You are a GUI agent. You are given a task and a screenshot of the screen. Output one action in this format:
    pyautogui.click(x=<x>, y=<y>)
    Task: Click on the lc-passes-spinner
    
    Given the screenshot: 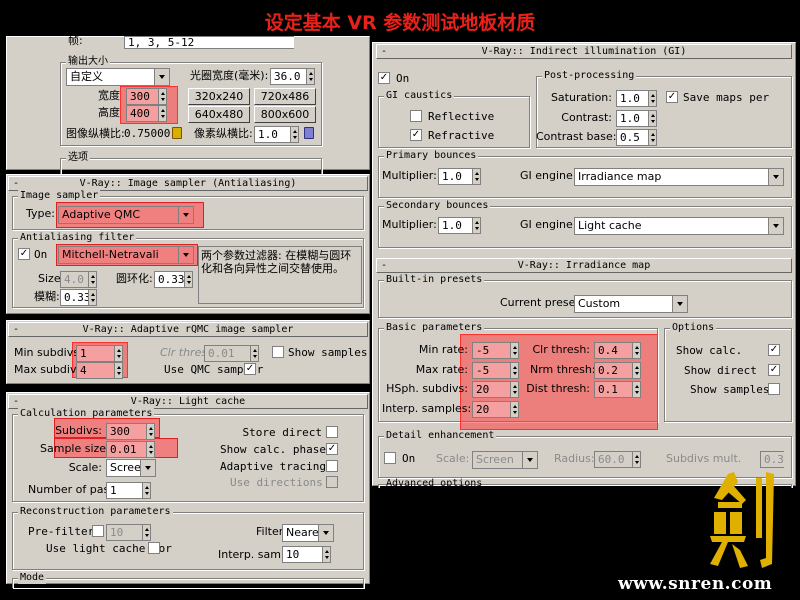 What is the action you would take?
    pyautogui.click(x=146, y=490)
    